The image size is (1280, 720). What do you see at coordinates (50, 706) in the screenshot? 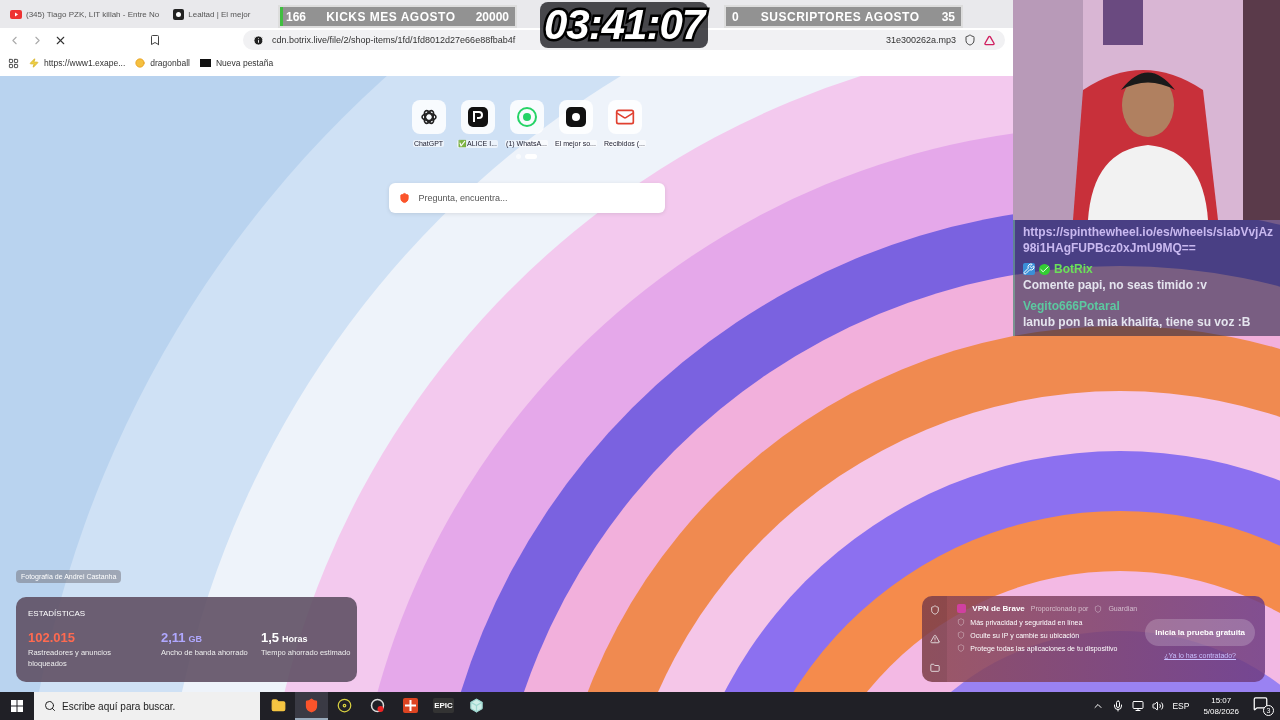
I see `search-icon` at bounding box center [50, 706].